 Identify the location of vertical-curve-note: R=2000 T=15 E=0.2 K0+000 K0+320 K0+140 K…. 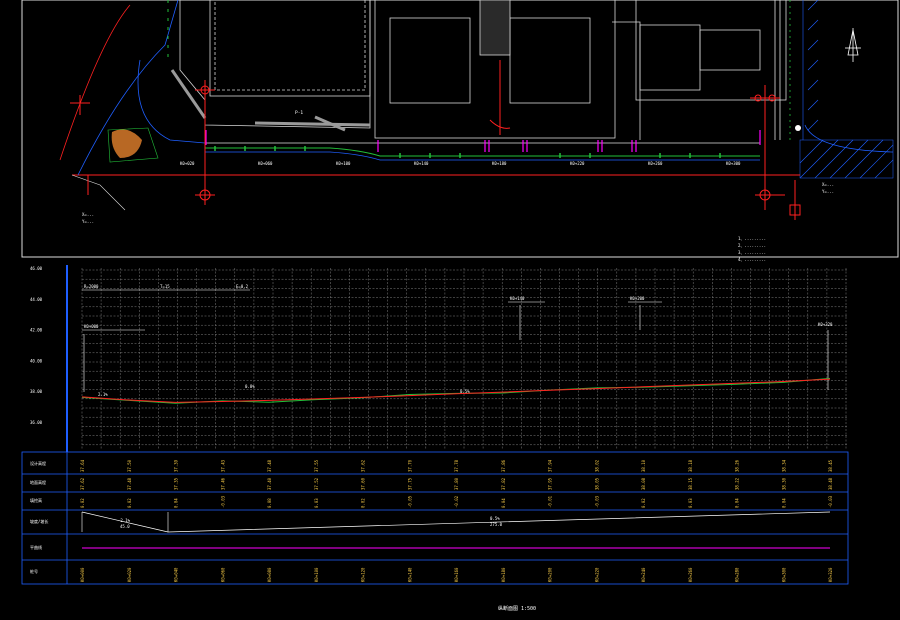
(457, 338).